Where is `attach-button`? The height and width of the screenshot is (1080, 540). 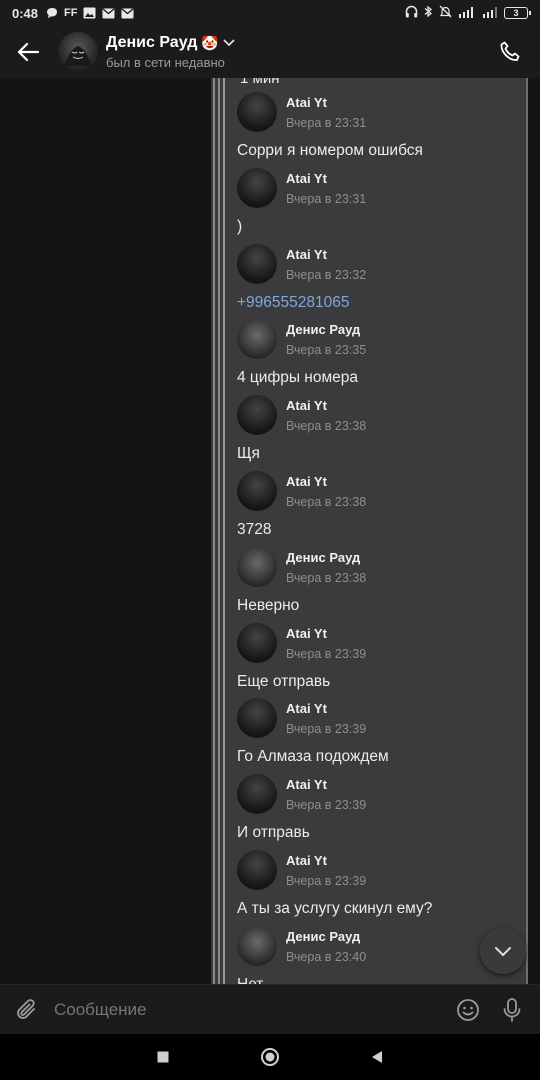 attach-button is located at coordinates (27, 1010).